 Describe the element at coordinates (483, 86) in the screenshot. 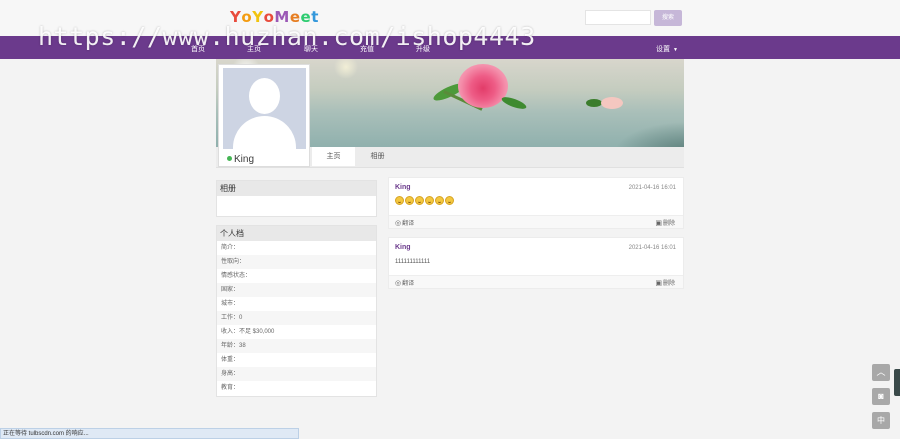

I see `rose-image` at that location.